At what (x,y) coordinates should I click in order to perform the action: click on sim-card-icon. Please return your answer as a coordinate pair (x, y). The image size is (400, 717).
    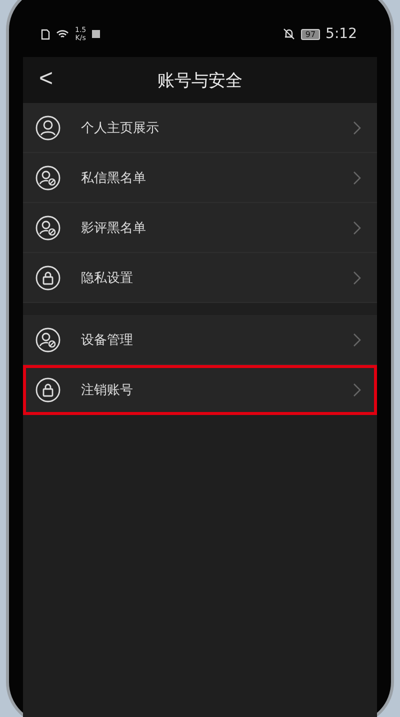
    Looking at the image, I should click on (45, 34).